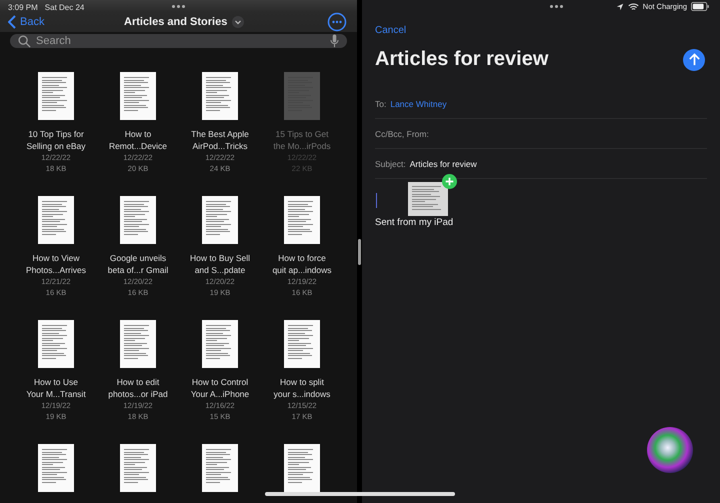  Describe the element at coordinates (376, 200) in the screenshot. I see `text-cursor` at that location.